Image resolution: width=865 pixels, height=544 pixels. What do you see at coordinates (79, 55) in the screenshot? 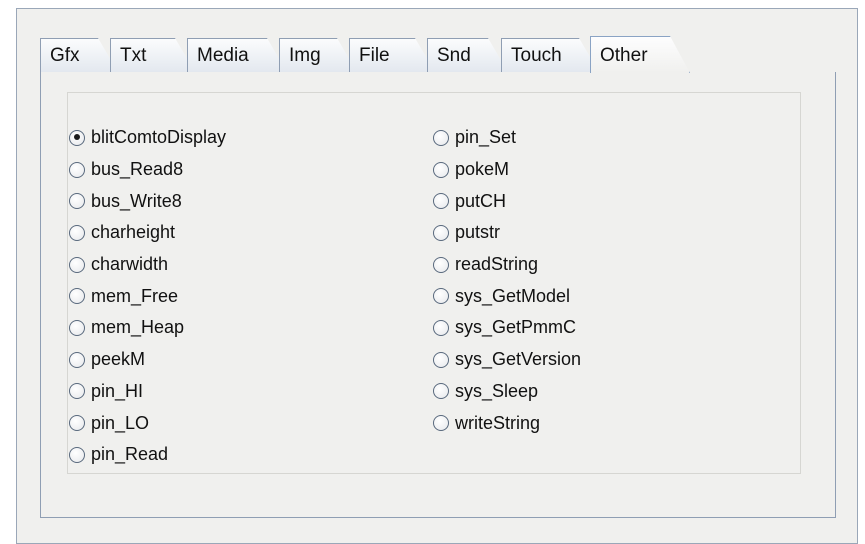
I see `tab-gfx: Gfx` at bounding box center [79, 55].